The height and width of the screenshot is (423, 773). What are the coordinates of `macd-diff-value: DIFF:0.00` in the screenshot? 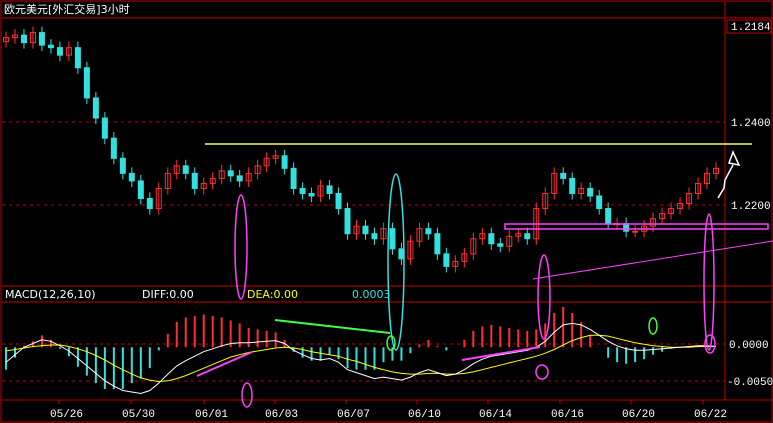 It's located at (168, 294).